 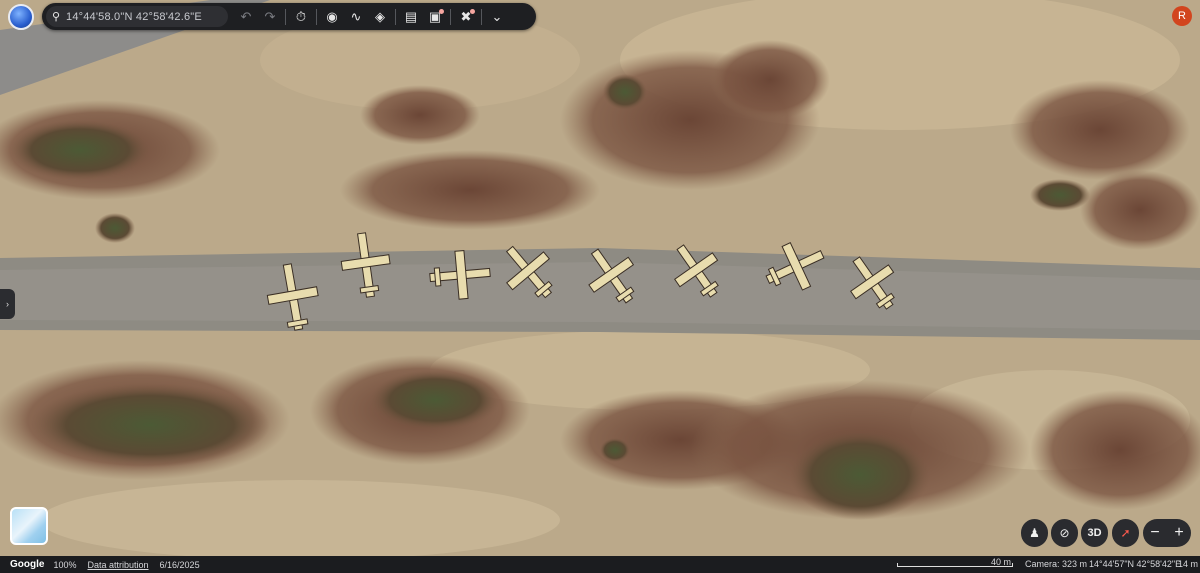 I want to click on reset-tilt-button: ⊘, so click(x=1064, y=533).